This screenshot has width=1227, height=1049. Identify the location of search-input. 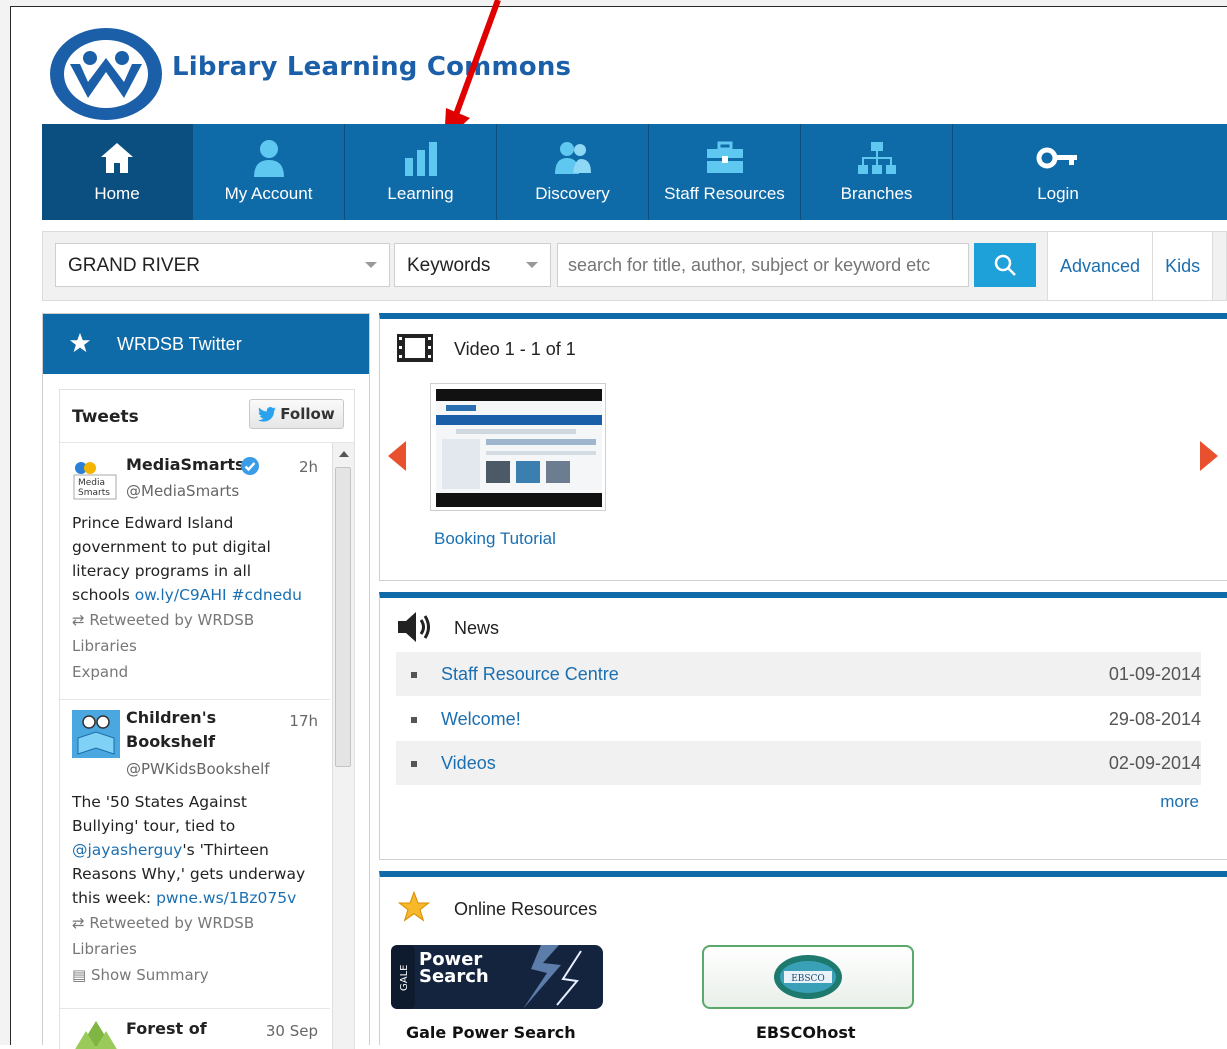
(763, 265).